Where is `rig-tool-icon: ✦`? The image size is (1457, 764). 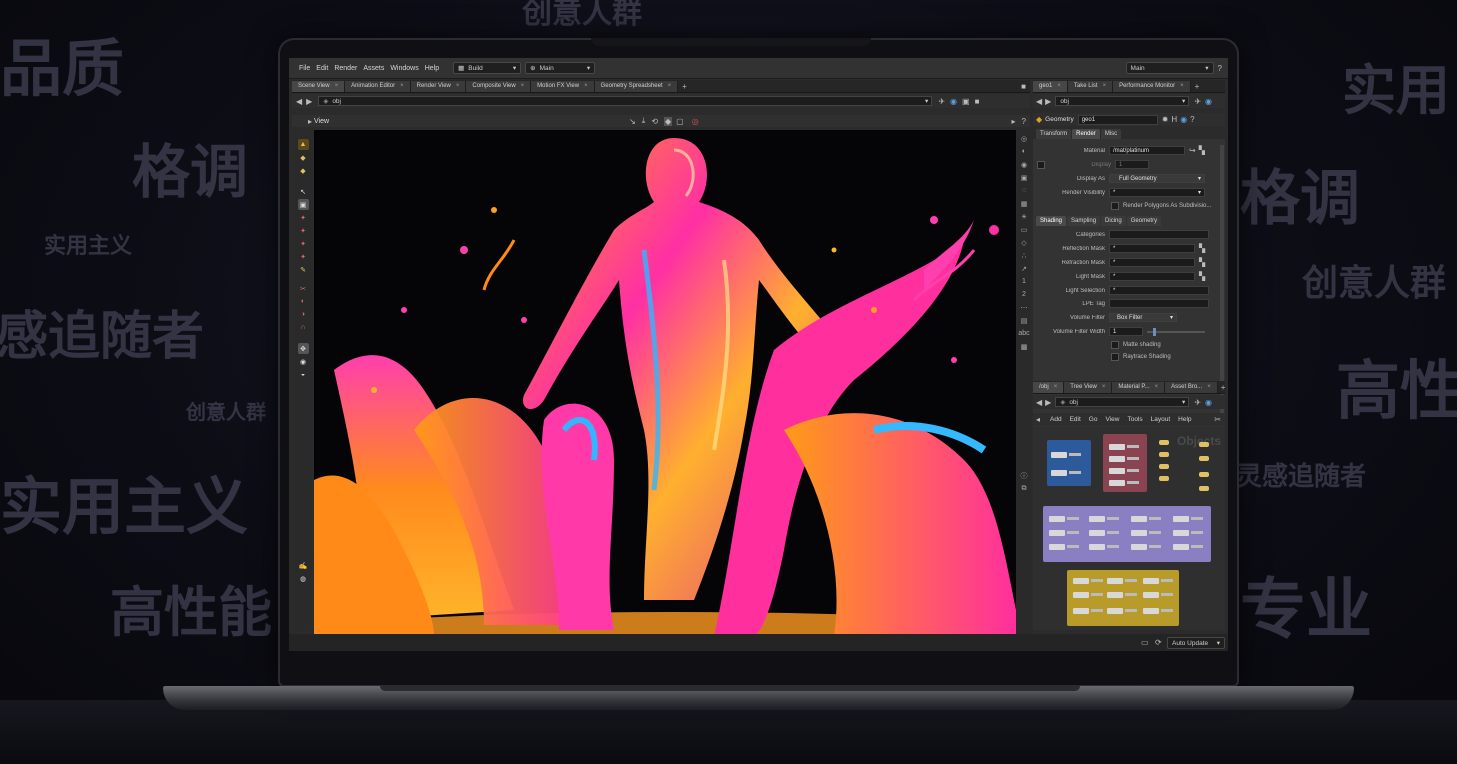
rig-tool-icon: ✦ is located at coordinates (303, 256).